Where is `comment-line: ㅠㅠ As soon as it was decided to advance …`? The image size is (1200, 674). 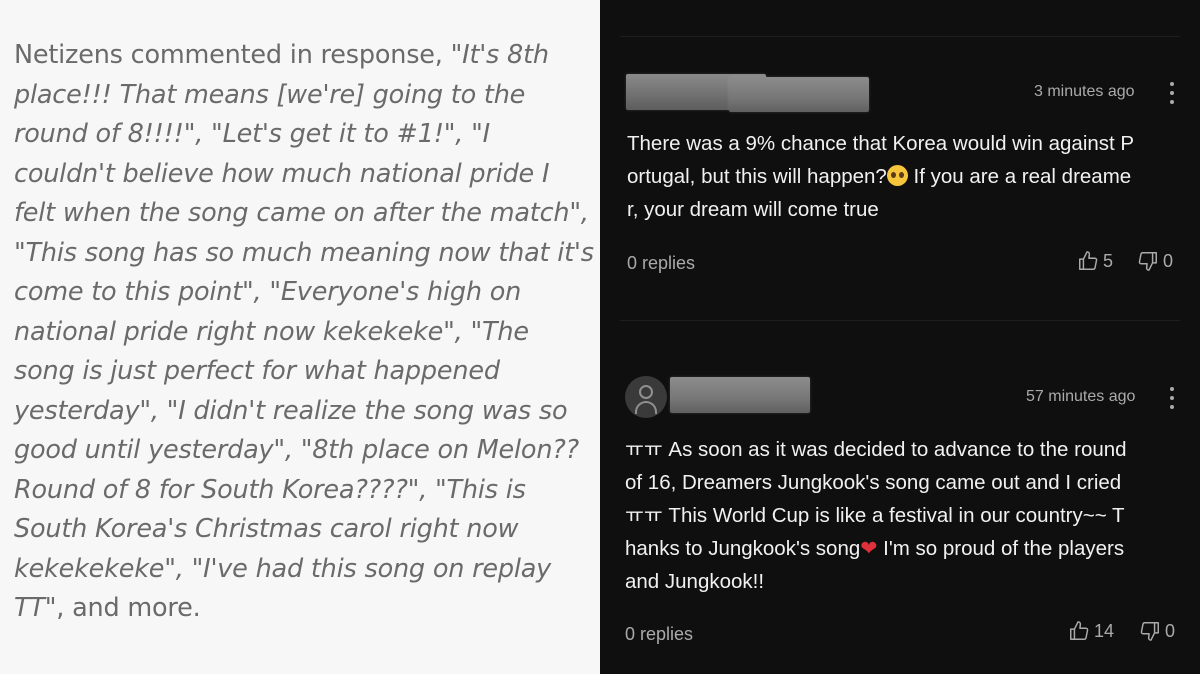 comment-line: ㅠㅠ As soon as it was decided to advance … is located at coordinates (876, 449).